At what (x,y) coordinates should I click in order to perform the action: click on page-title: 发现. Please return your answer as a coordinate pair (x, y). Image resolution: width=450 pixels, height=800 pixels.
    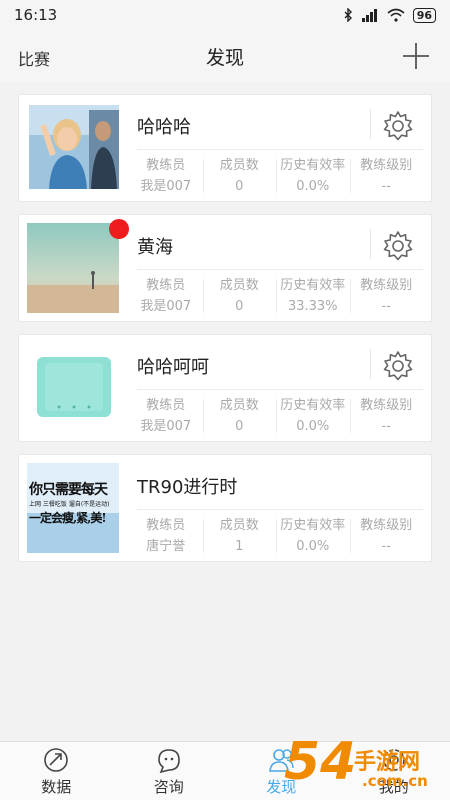
    Looking at the image, I should click on (224, 57).